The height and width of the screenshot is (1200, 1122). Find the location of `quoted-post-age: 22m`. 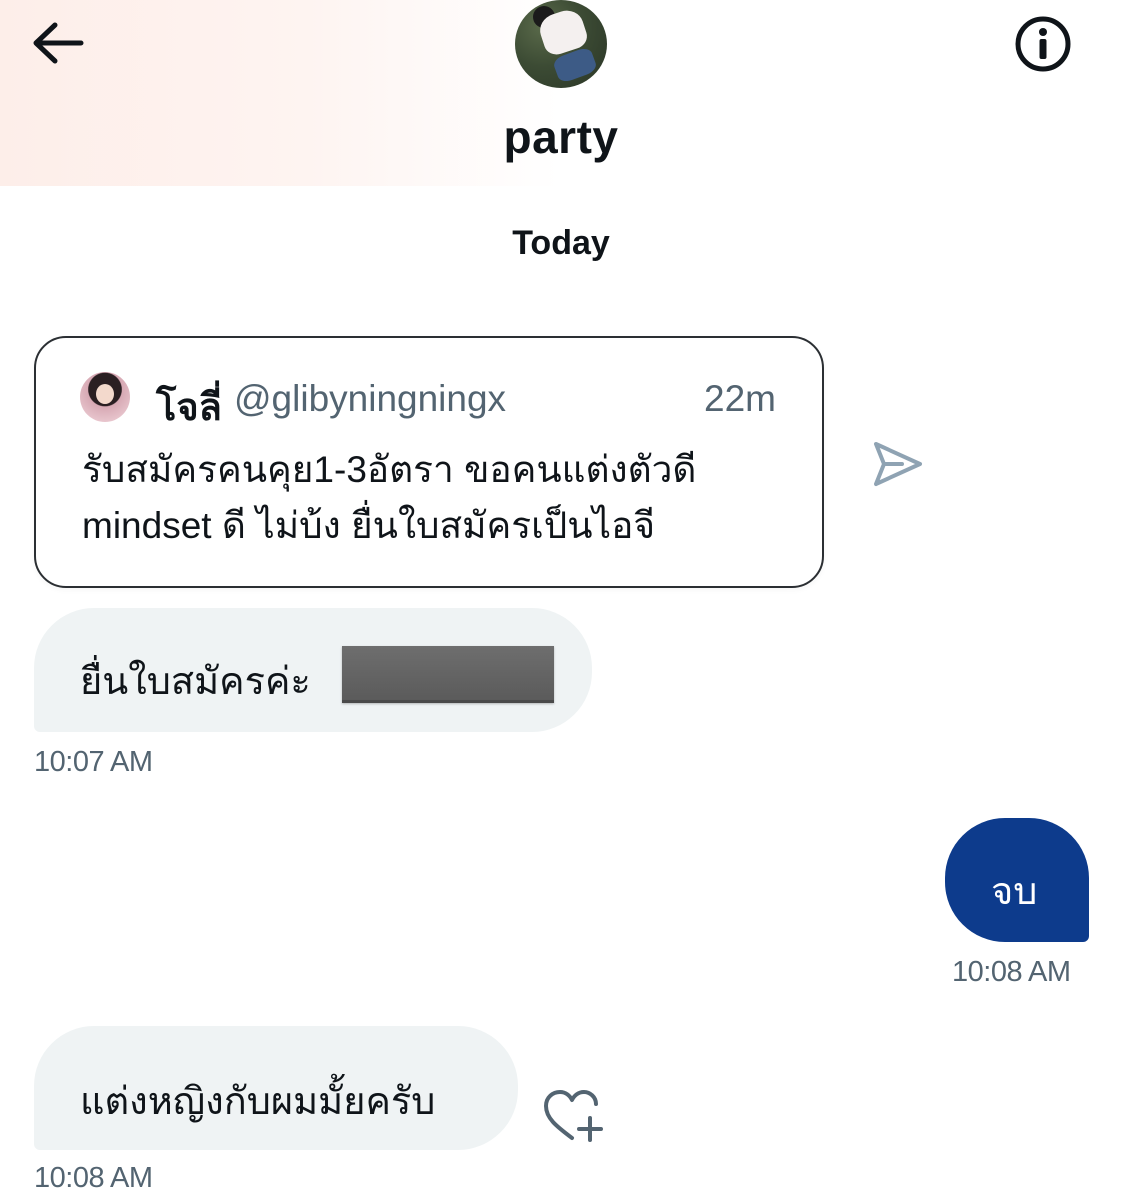

quoted-post-age: 22m is located at coordinates (740, 398).